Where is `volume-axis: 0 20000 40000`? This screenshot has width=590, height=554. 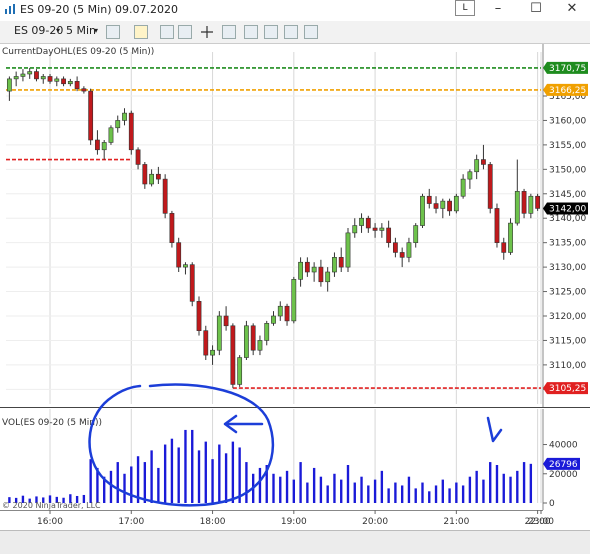
volume-axis: 0 20000 40000 is located at coordinates (560, 475).